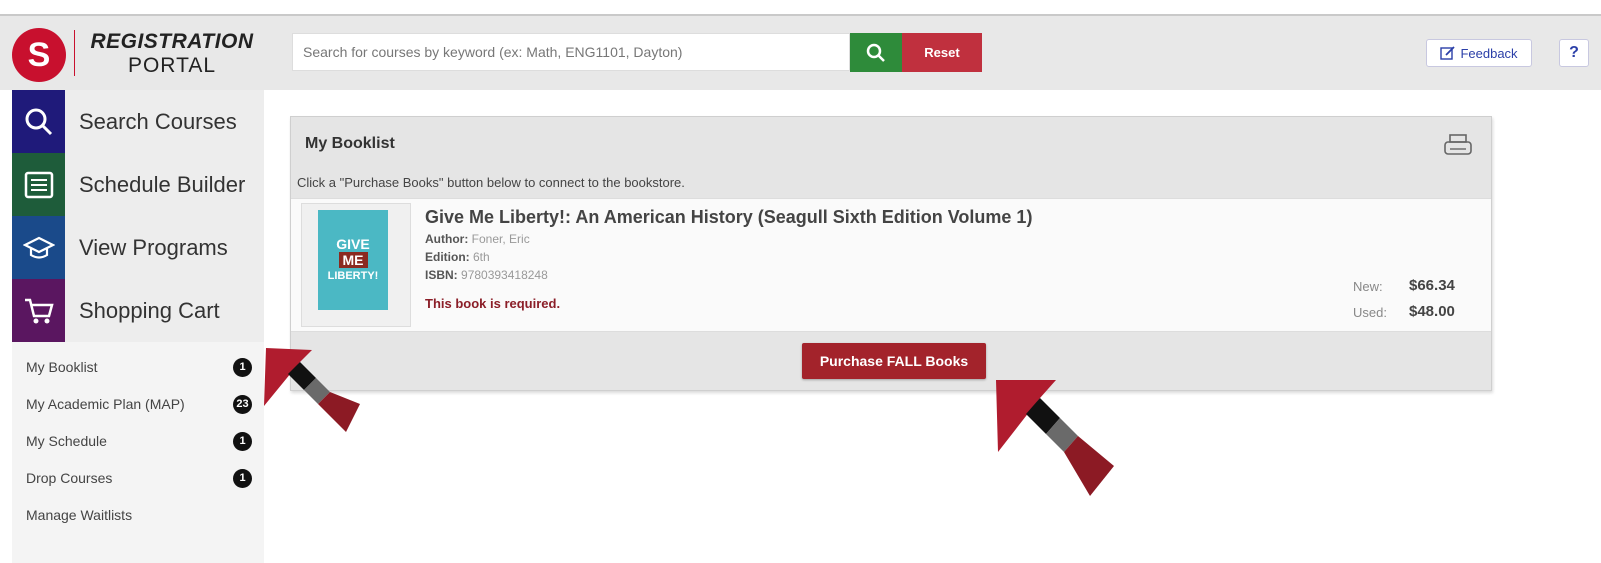 The height and width of the screenshot is (563, 1601). What do you see at coordinates (493, 303) in the screenshot?
I see `required-notice: This book is required.` at bounding box center [493, 303].